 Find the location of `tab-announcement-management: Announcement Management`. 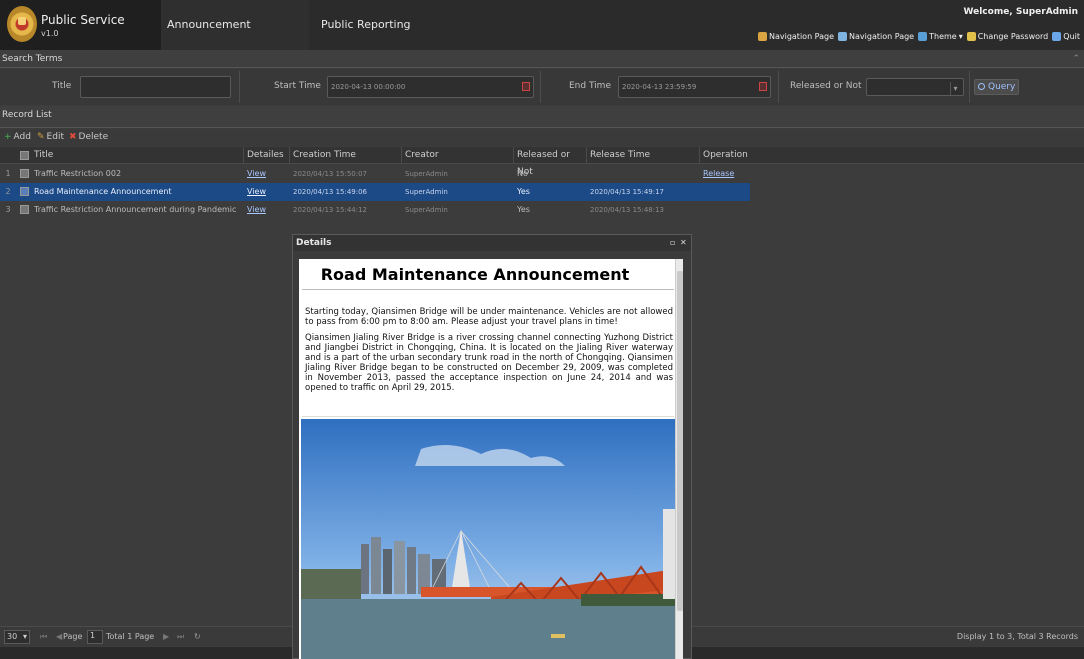

tab-announcement-management: Announcement Management is located at coordinates (235, 40).